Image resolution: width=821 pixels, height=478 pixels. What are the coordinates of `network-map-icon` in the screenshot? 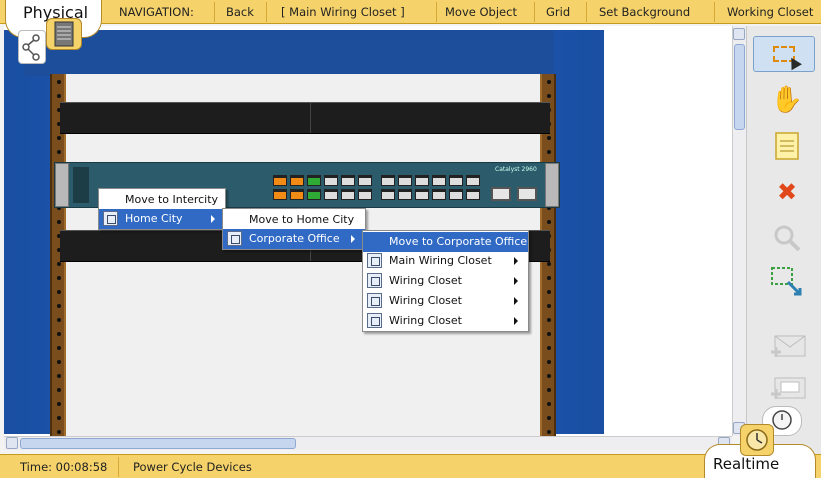 It's located at (32, 47).